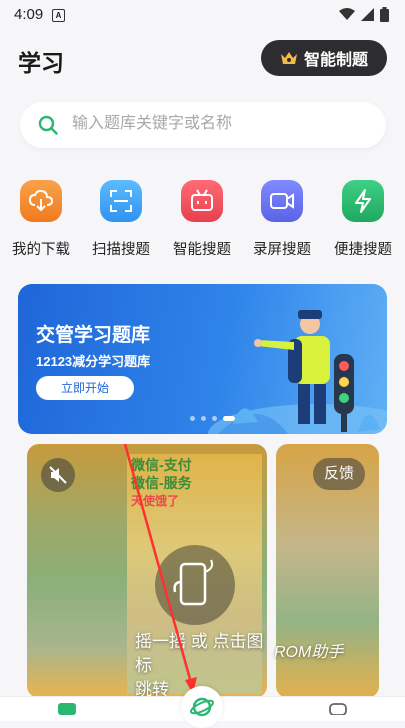 The height and width of the screenshot is (728, 405). I want to click on ai-question-button: 智能制题, so click(324, 58).